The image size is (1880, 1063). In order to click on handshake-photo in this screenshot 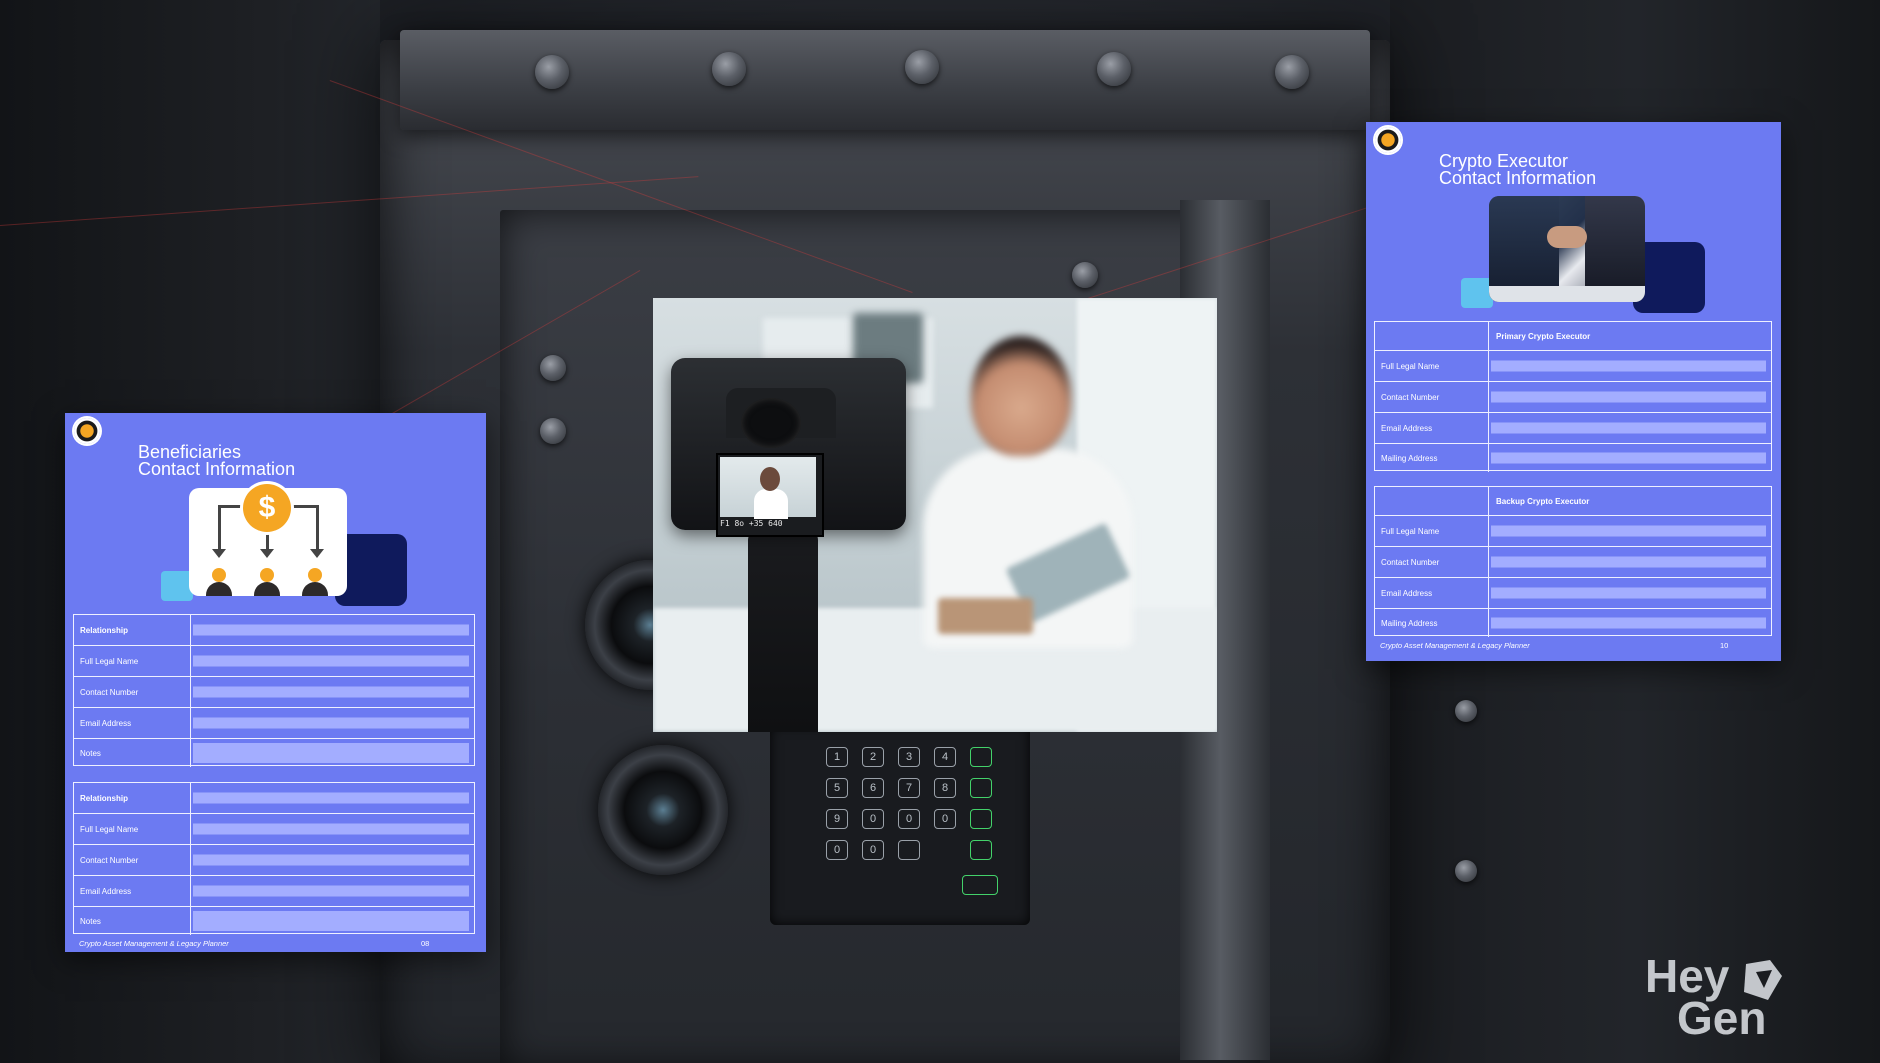, I will do `click(1567, 249)`.